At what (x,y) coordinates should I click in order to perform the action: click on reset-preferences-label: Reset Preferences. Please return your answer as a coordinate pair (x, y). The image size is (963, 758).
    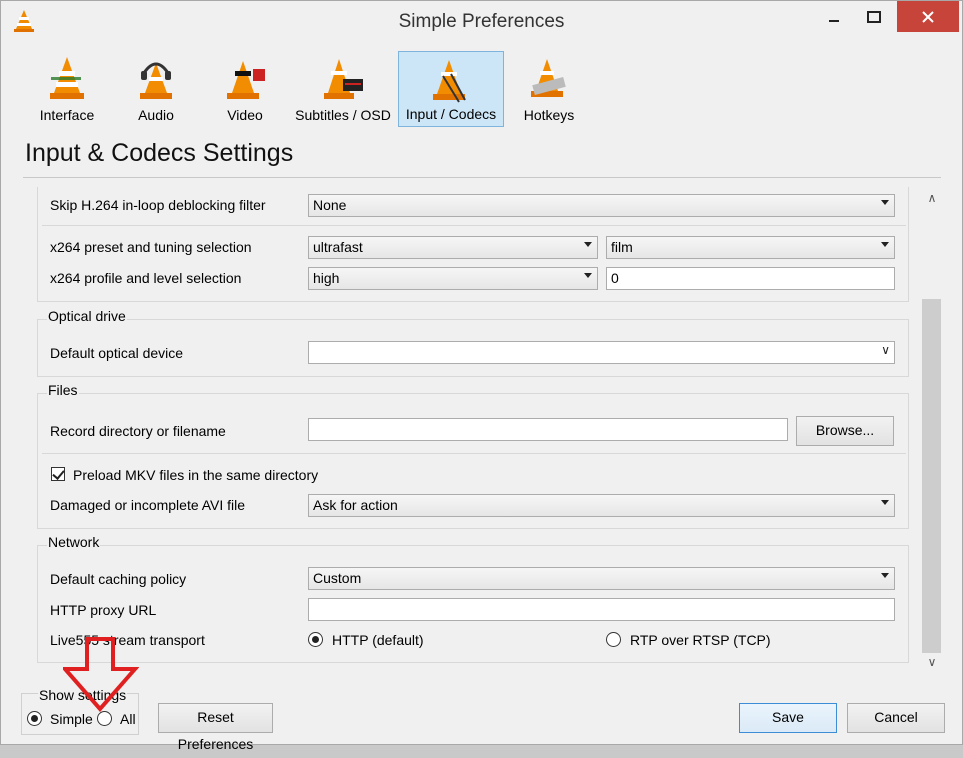
    Looking at the image, I should click on (215, 730).